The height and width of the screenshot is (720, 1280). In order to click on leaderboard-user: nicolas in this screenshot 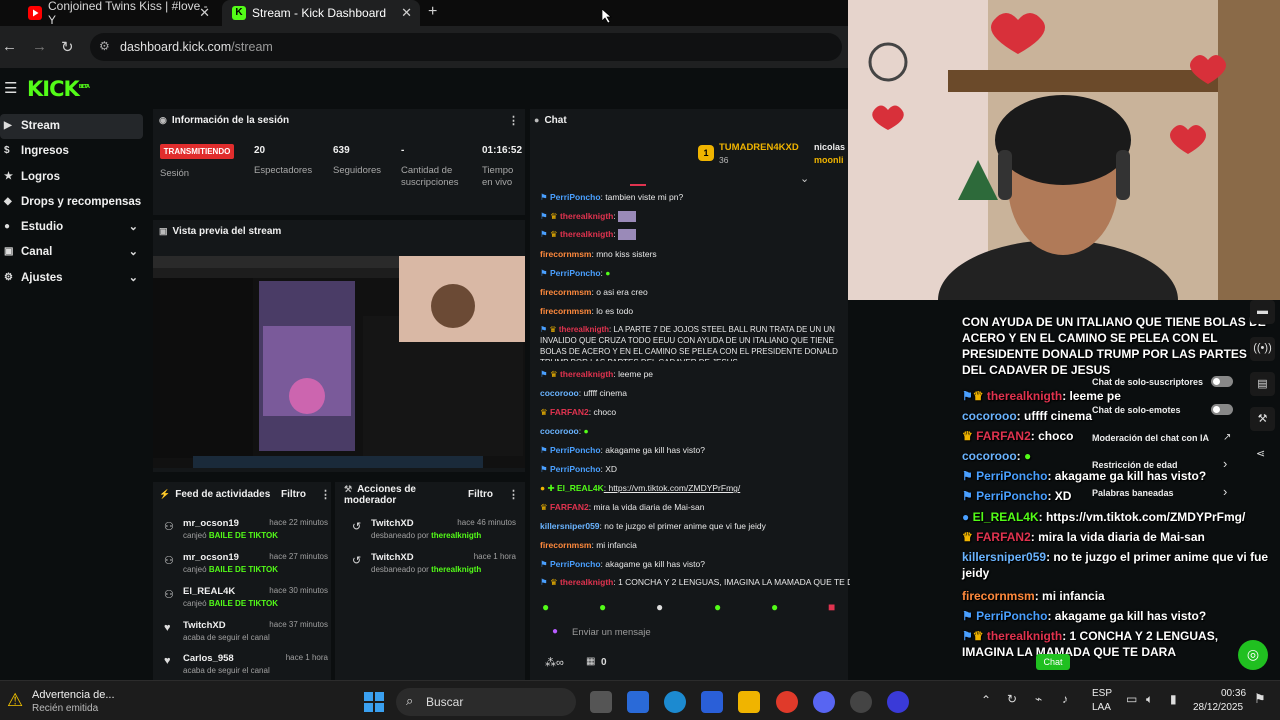, I will do `click(829, 147)`.